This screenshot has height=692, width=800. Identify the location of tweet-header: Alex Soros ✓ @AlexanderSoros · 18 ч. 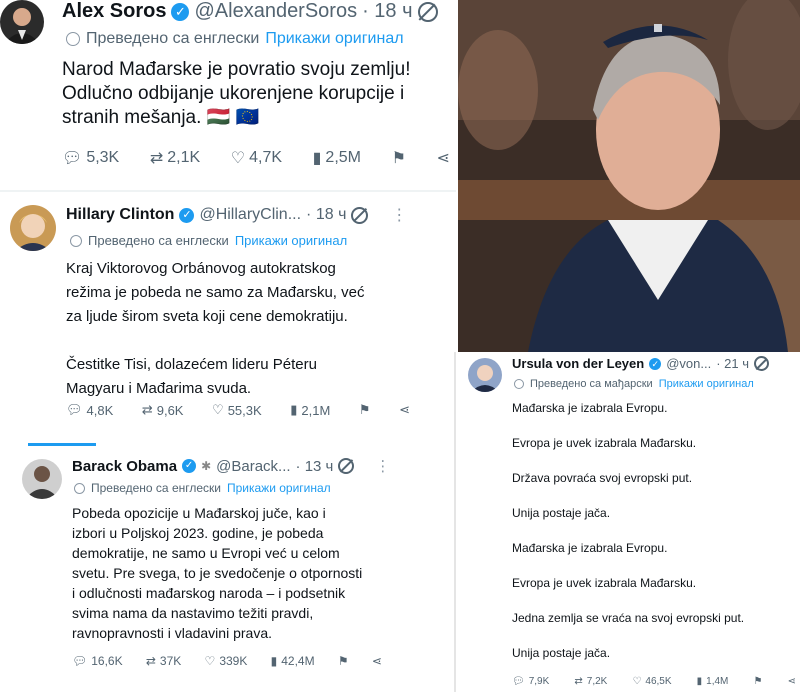
(250, 11).